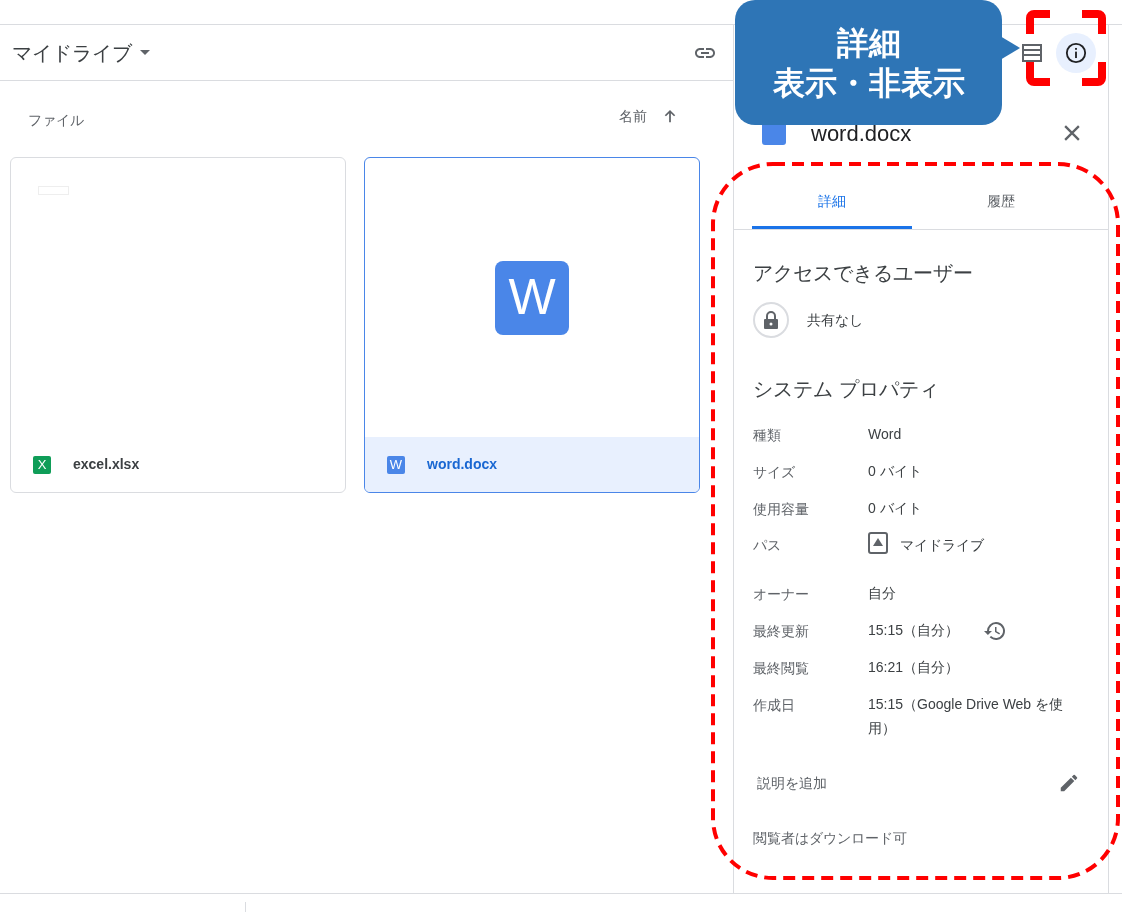  What do you see at coordinates (861, 133) in the screenshot?
I see `panel-title: word.docx` at bounding box center [861, 133].